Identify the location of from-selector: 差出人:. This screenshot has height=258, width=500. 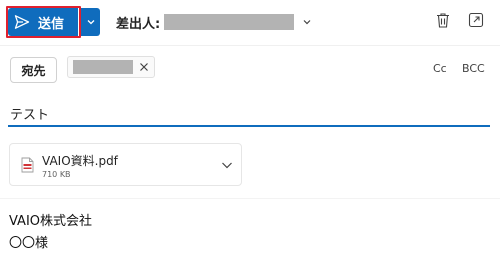
(214, 22).